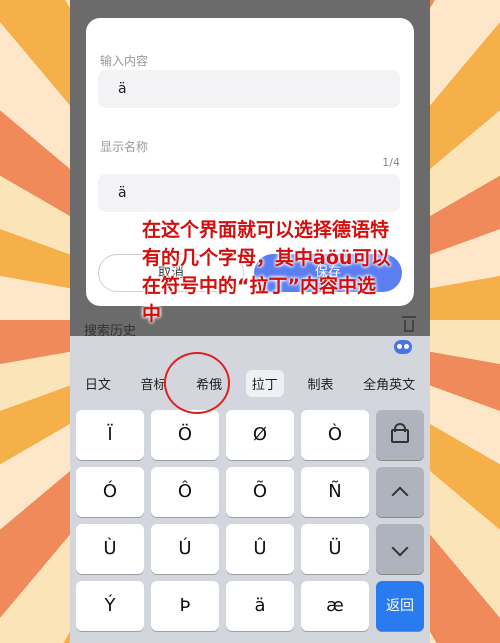  Describe the element at coordinates (110, 492) in the screenshot. I see `key-symbol: Ó` at that location.